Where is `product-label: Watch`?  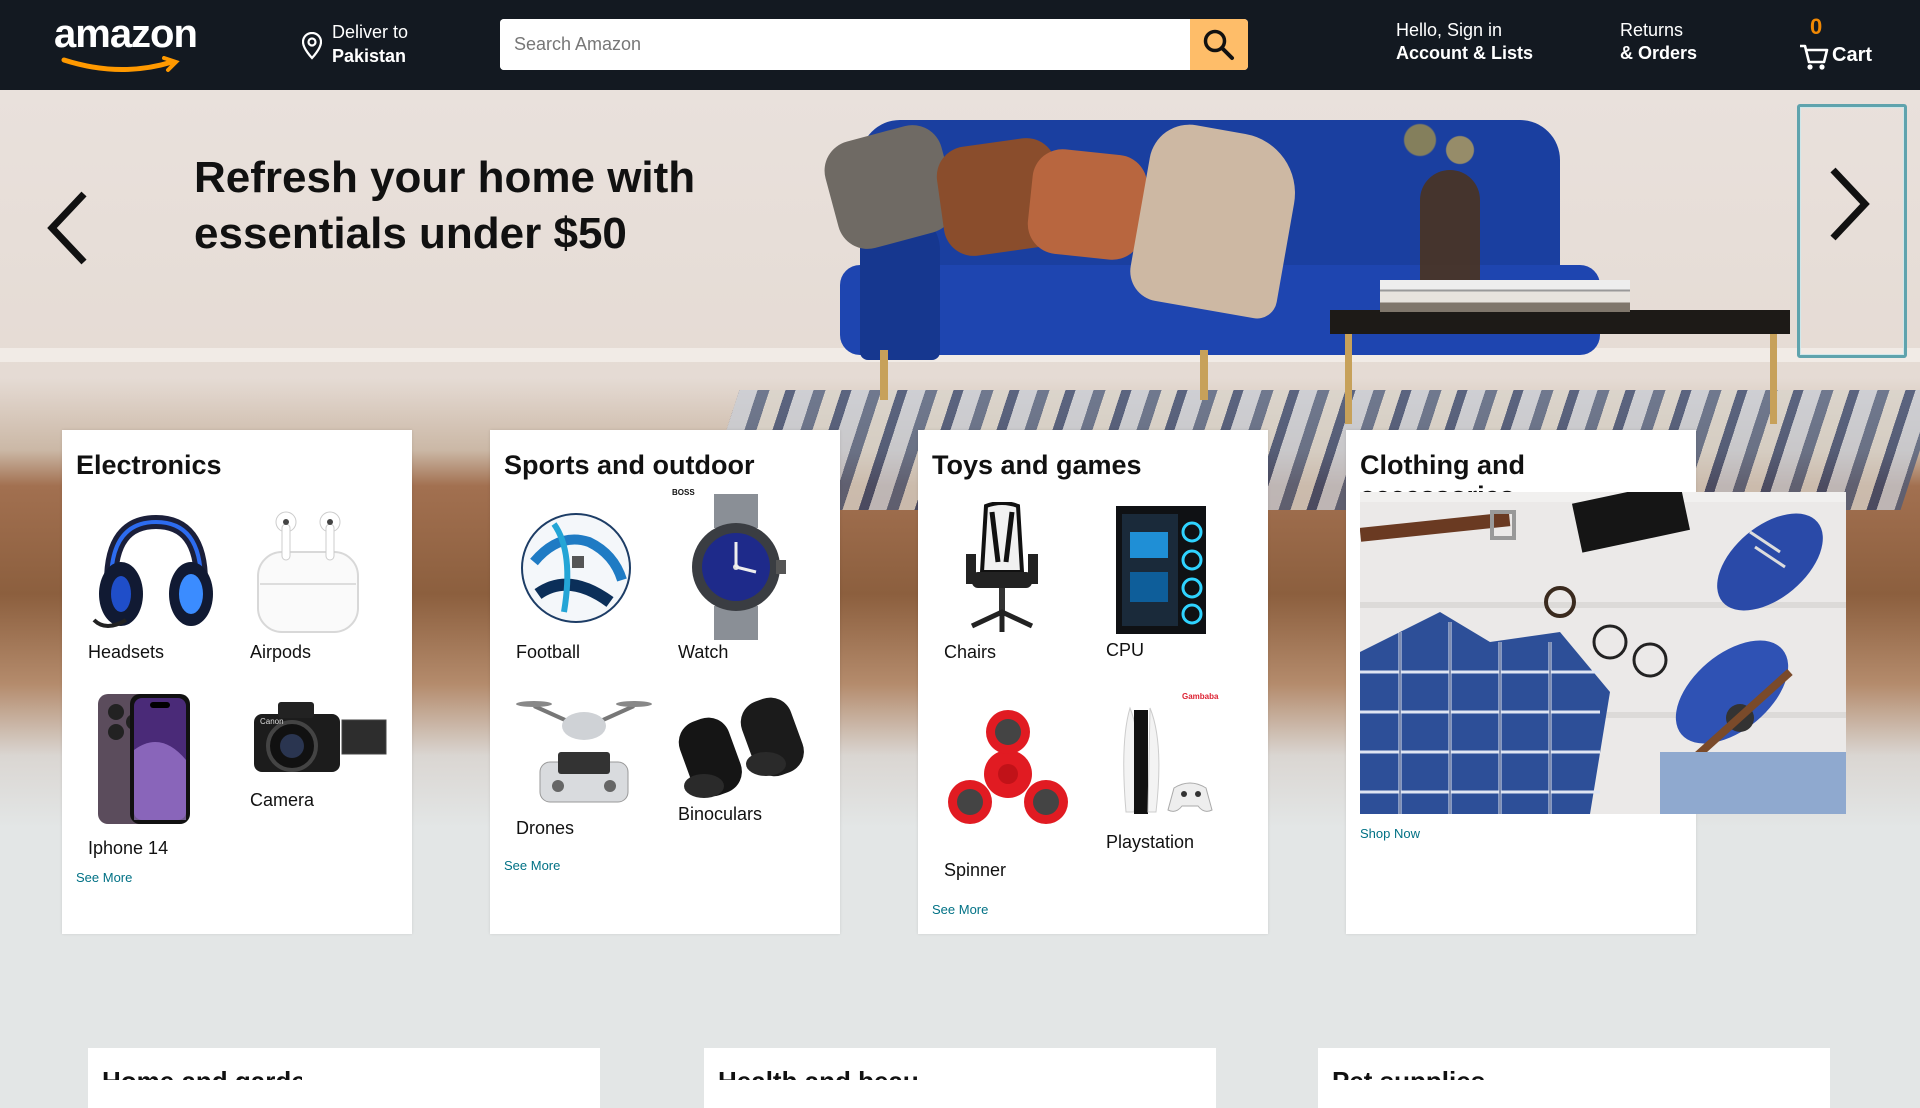
product-label: Watch is located at coordinates (703, 652).